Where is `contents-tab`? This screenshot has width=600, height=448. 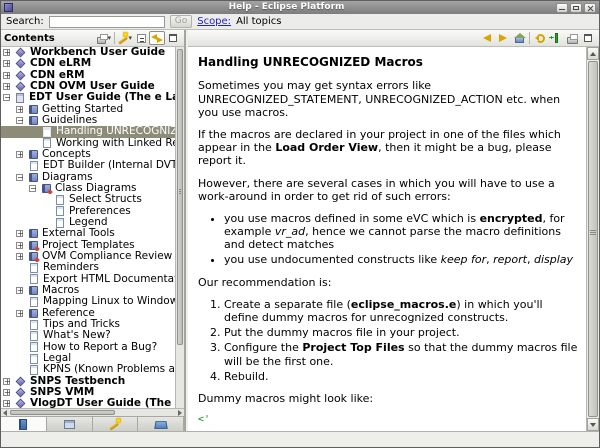
contents-tab is located at coordinates (24, 424).